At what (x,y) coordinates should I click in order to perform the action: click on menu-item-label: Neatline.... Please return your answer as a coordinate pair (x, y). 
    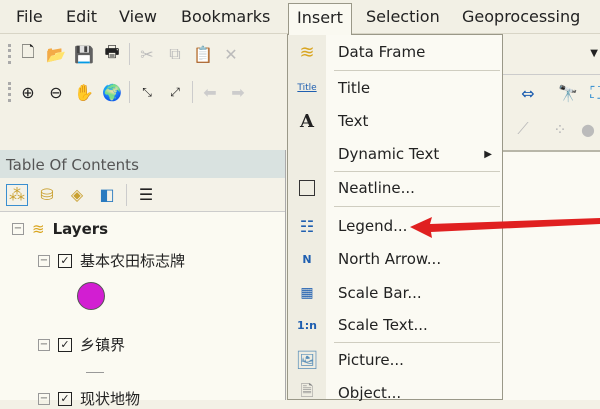
    Looking at the image, I should click on (376, 188).